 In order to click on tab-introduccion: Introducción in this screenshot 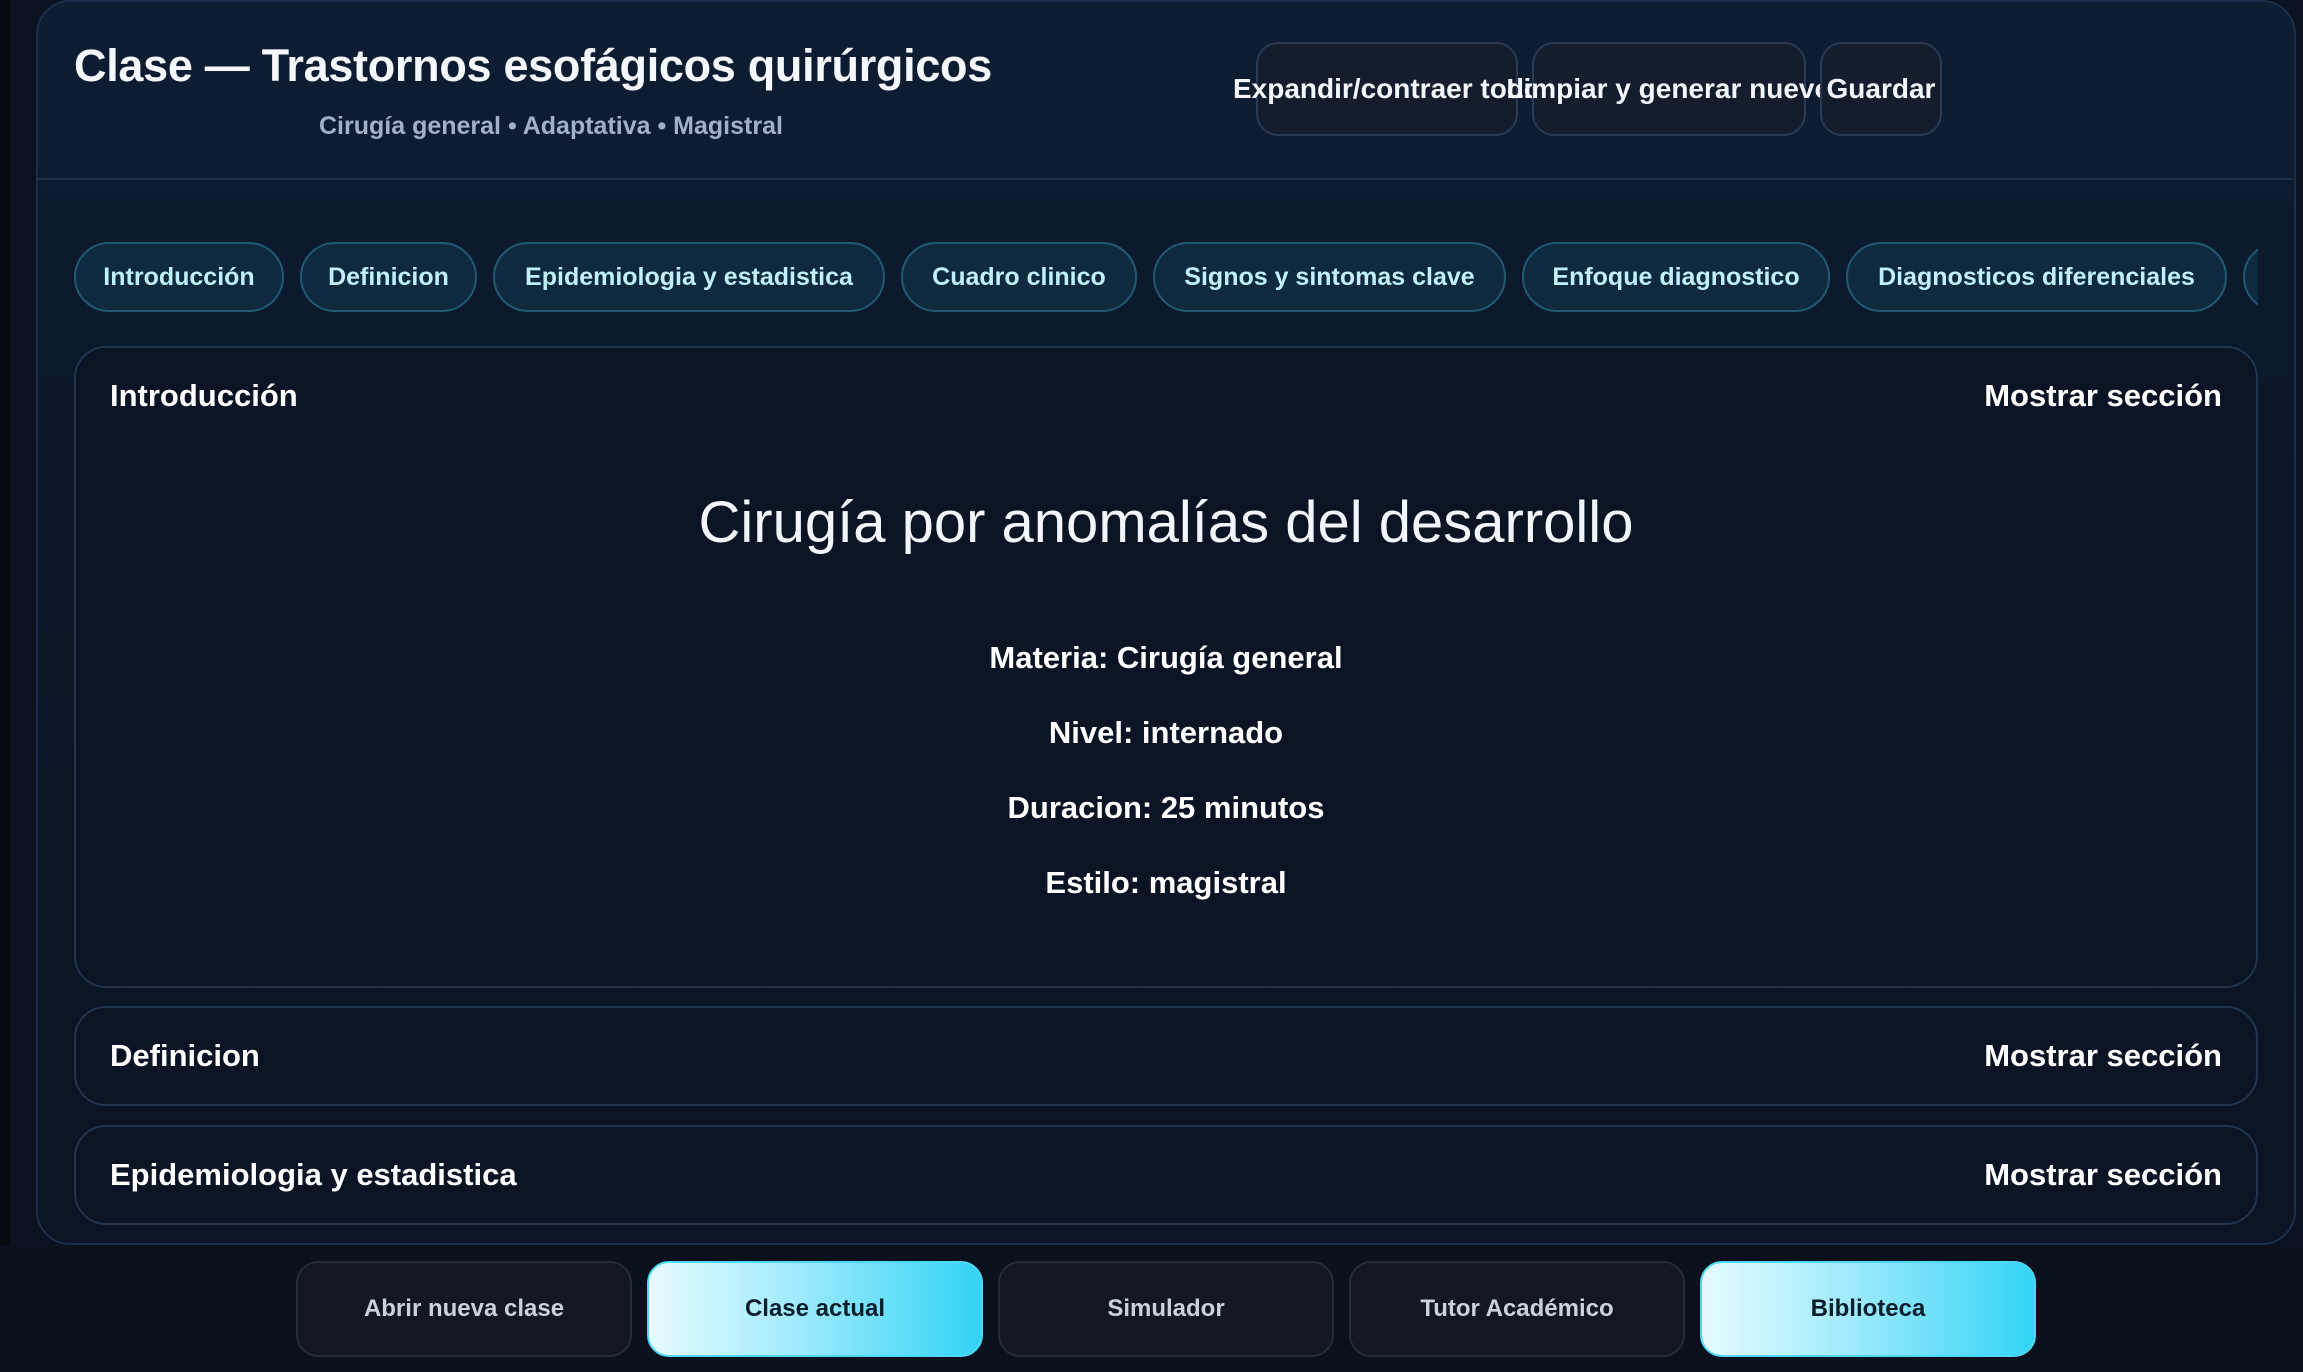, I will do `click(179, 277)`.